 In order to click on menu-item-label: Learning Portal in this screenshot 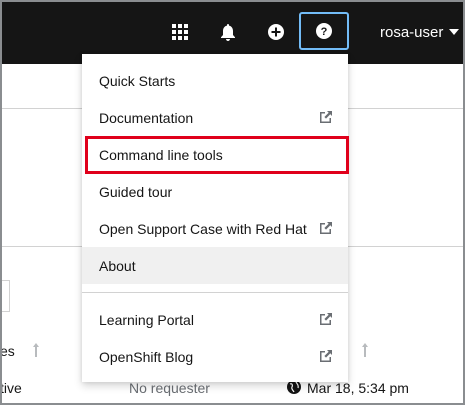, I will do `click(146, 319)`.